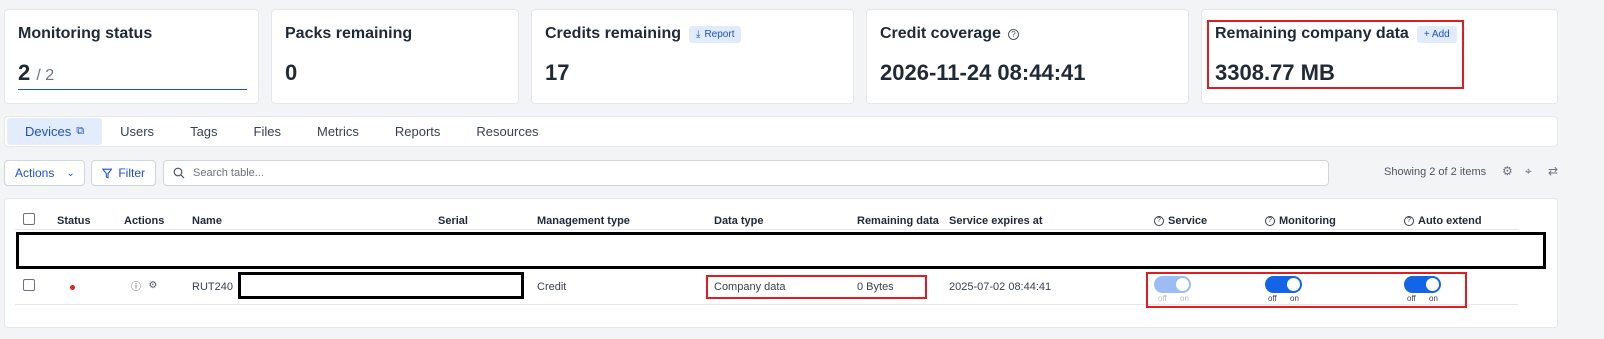  Describe the element at coordinates (1553, 171) in the screenshot. I see `refresh-icon: ⇄` at that location.